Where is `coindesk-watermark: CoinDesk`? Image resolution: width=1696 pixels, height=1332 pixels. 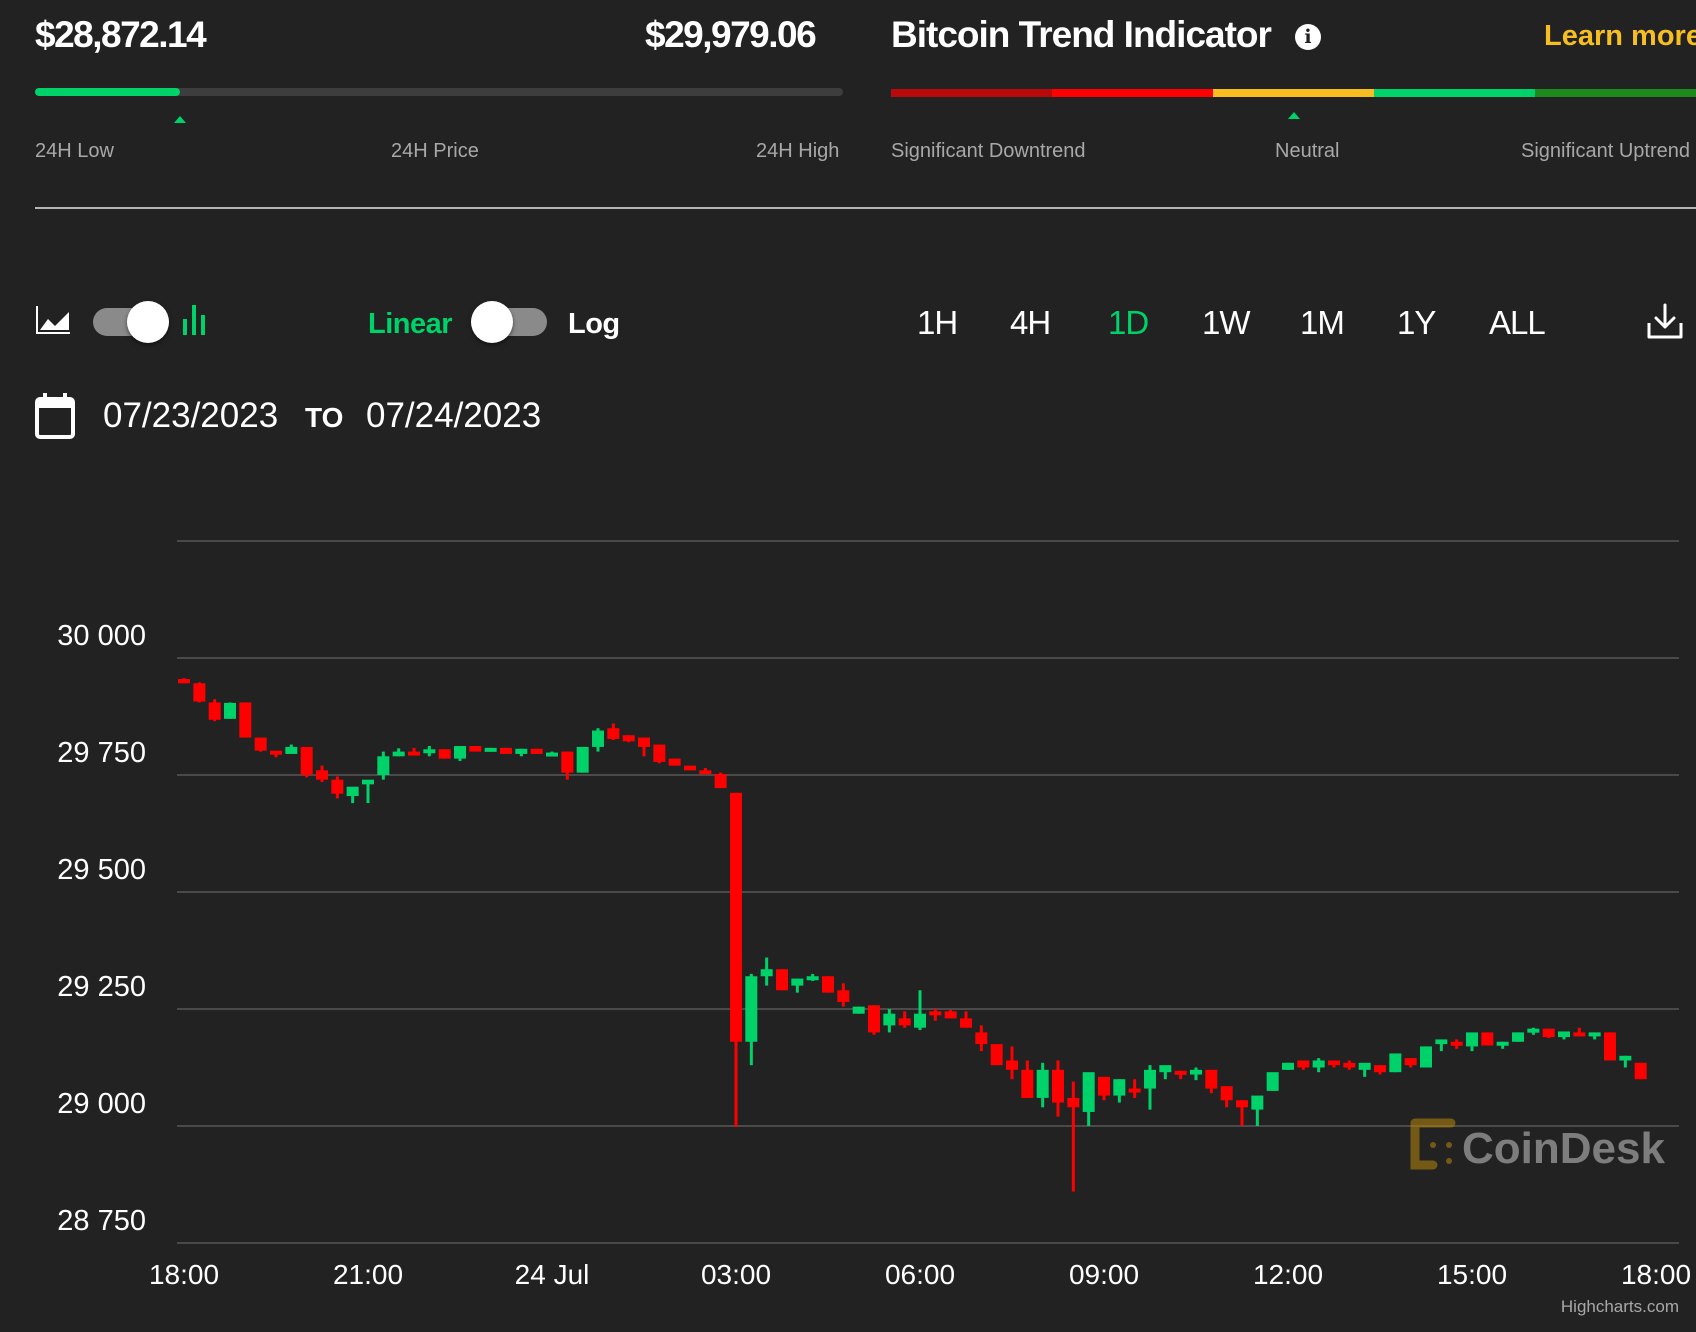 coindesk-watermark: CoinDesk is located at coordinates (1537, 1145).